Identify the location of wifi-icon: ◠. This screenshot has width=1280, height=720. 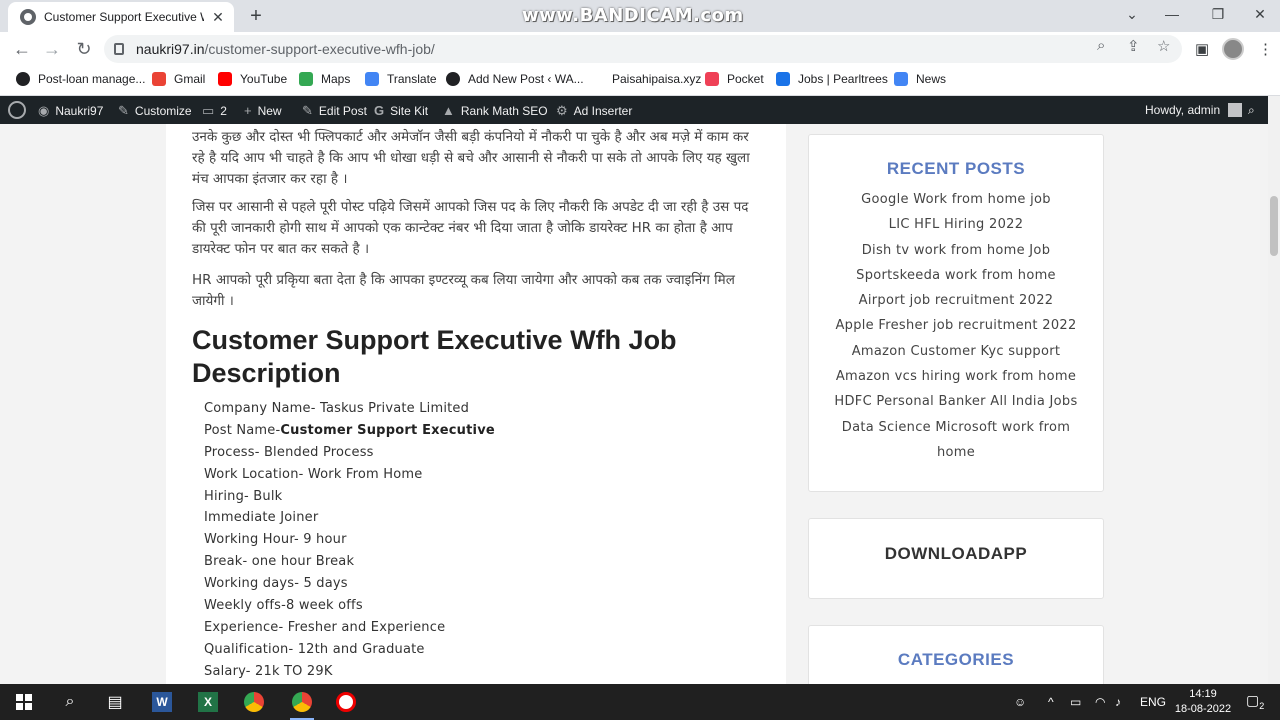
(1100, 702).